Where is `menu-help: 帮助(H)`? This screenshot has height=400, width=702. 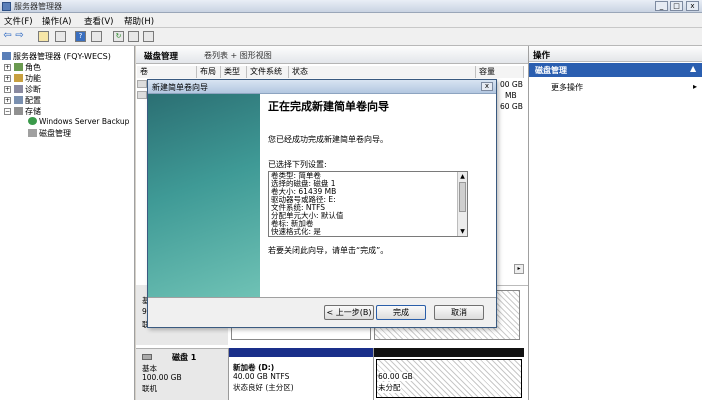 menu-help: 帮助(H) is located at coordinates (139, 21).